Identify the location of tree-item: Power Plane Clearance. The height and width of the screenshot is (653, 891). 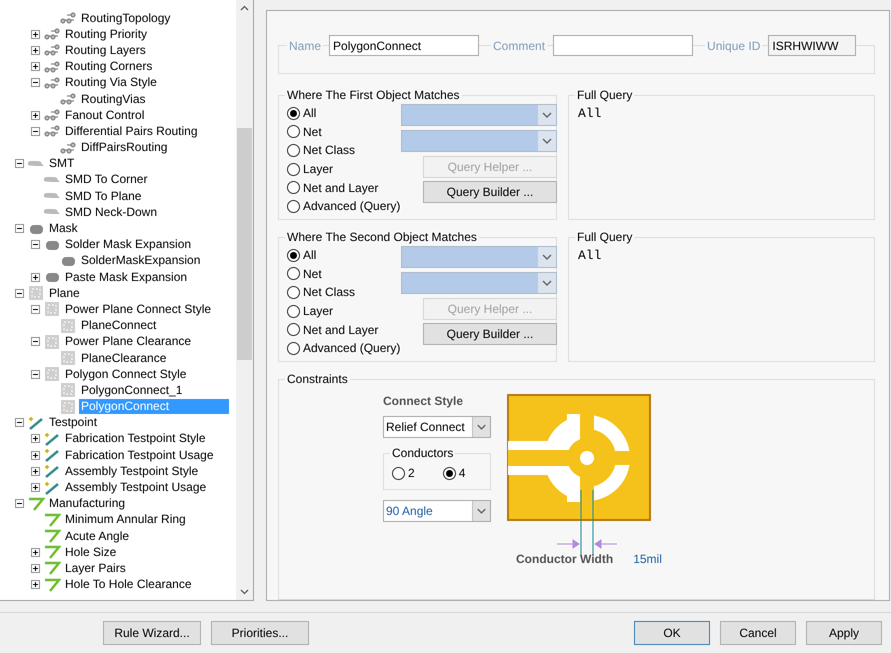
(128, 342).